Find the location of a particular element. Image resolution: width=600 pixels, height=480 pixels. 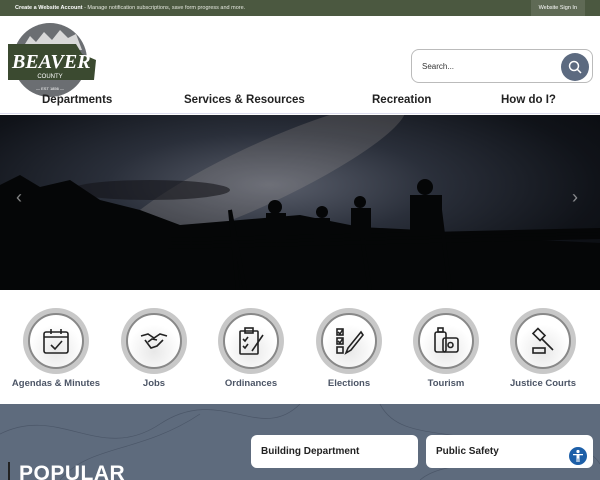

quick-link-tourism: Tourism is located at coordinates (446, 344).